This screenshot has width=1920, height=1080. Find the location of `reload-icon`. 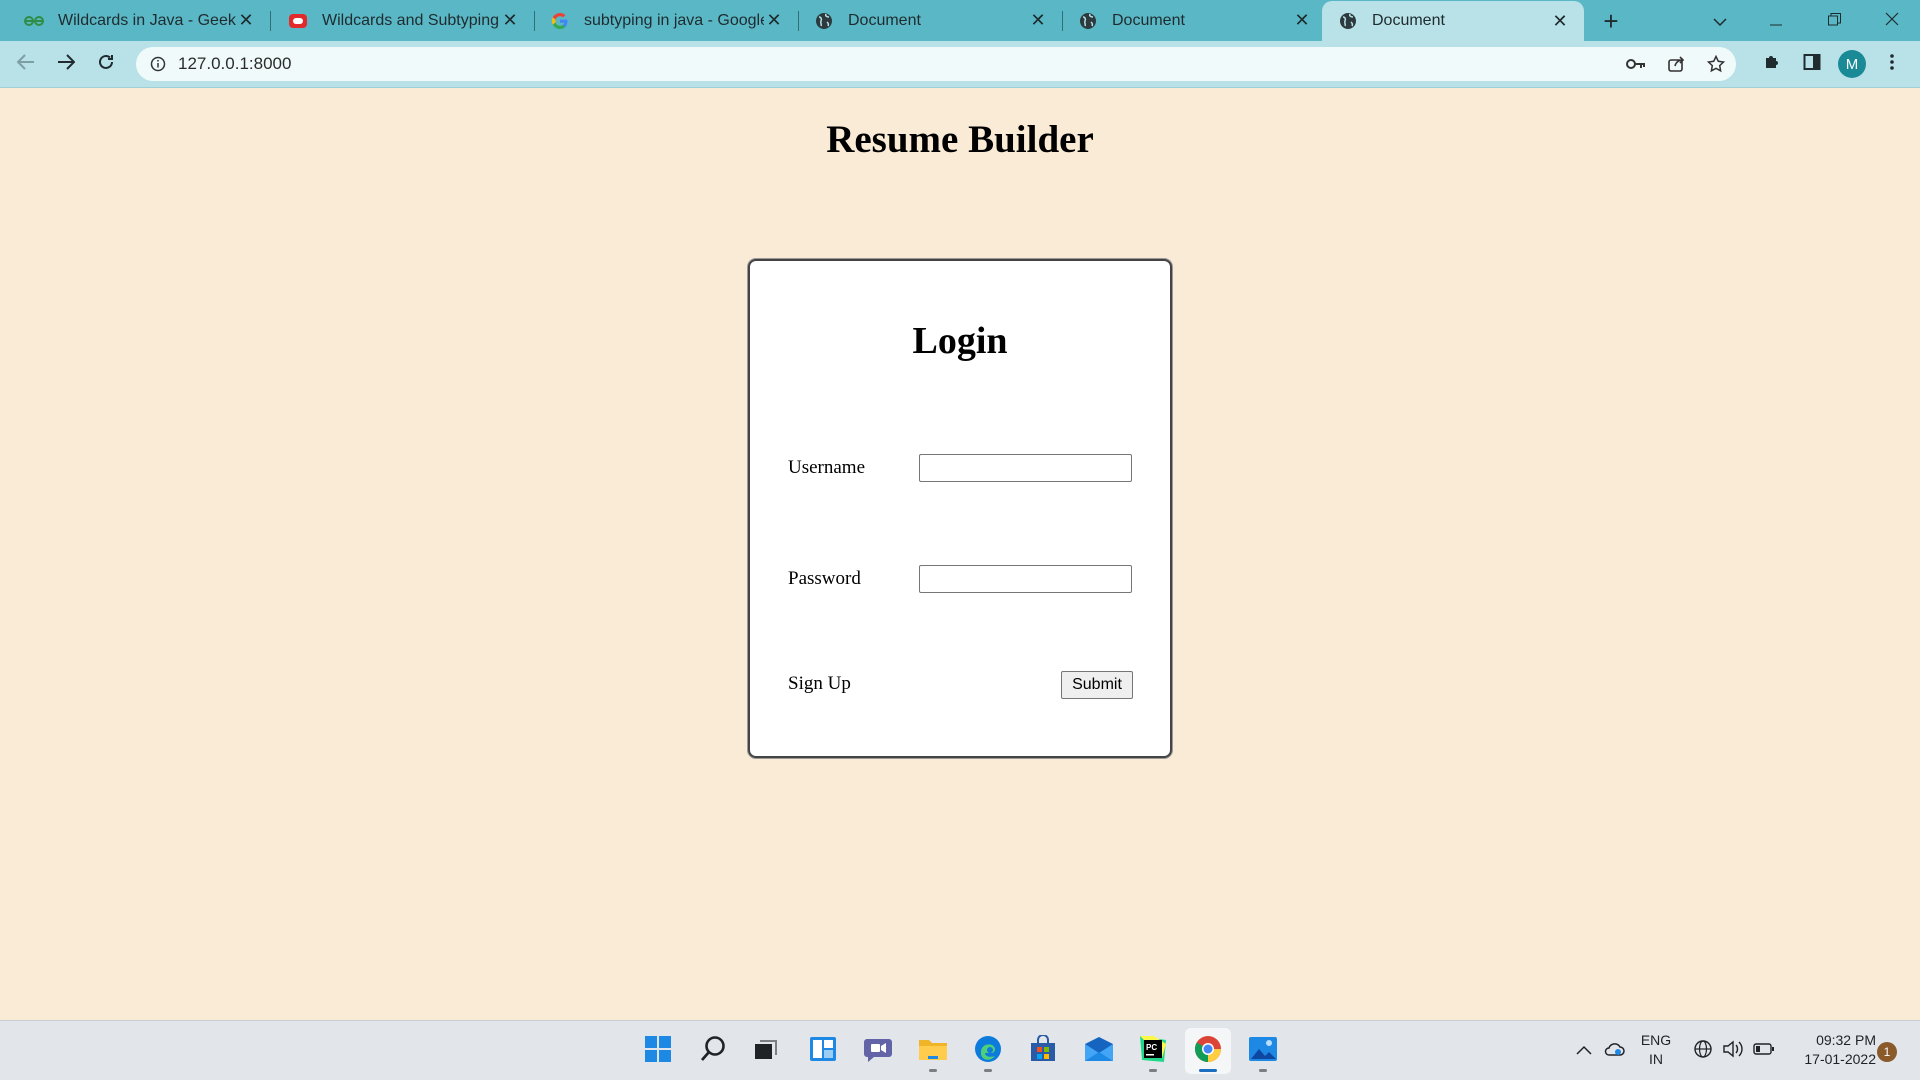

reload-icon is located at coordinates (106, 64).